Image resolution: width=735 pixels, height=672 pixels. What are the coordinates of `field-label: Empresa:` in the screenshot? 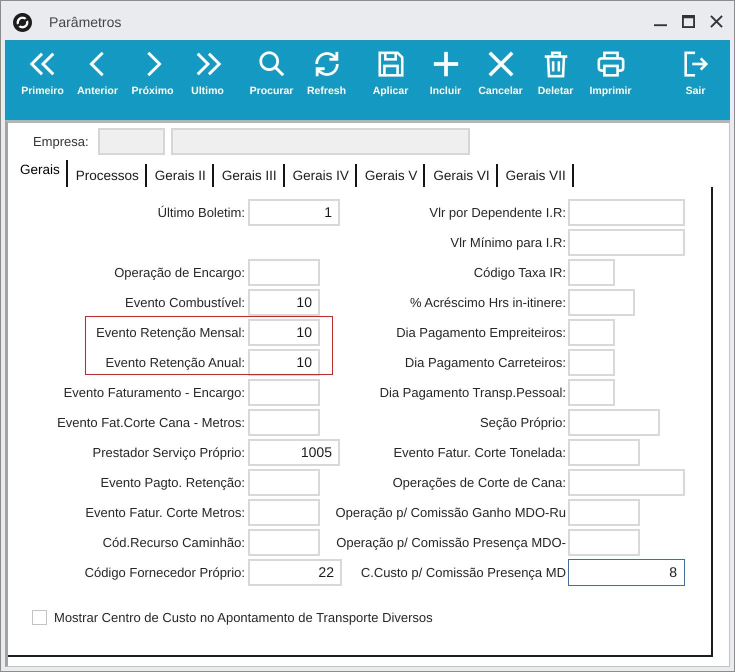 It's located at (61, 141).